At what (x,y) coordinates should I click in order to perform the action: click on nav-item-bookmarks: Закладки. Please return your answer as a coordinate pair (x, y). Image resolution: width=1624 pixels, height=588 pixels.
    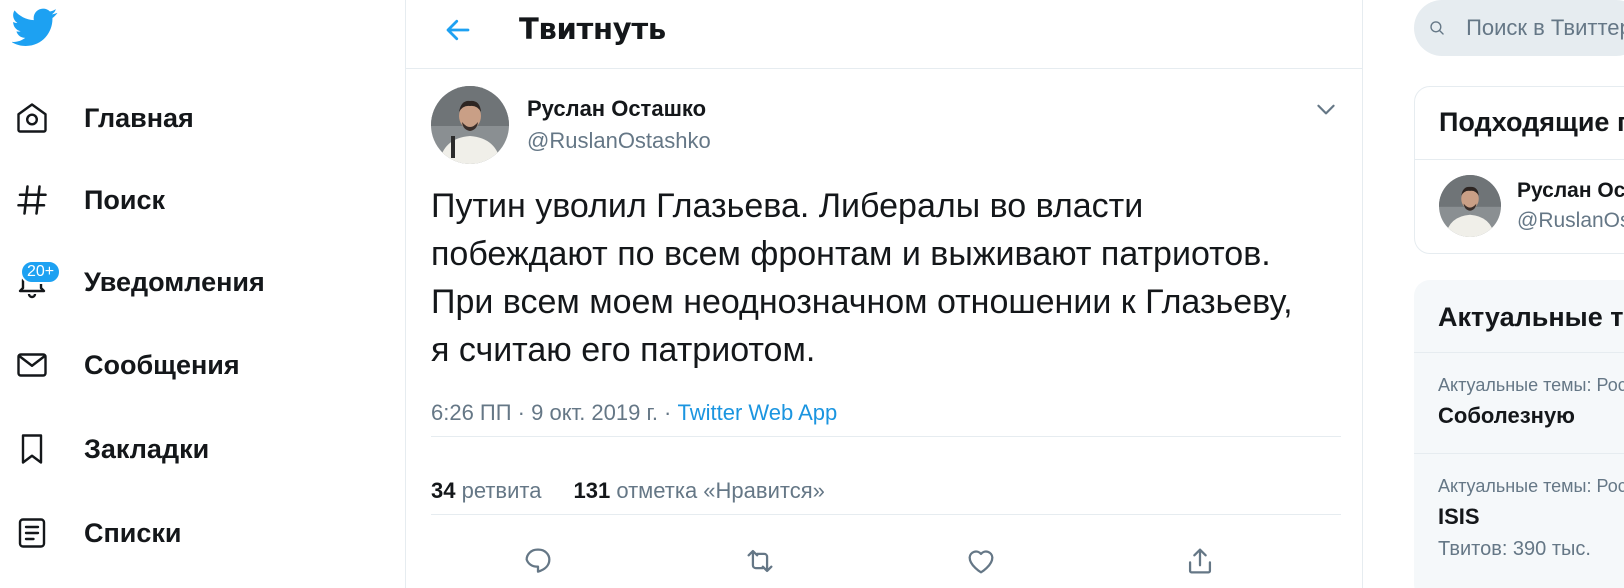
    Looking at the image, I should click on (110, 449).